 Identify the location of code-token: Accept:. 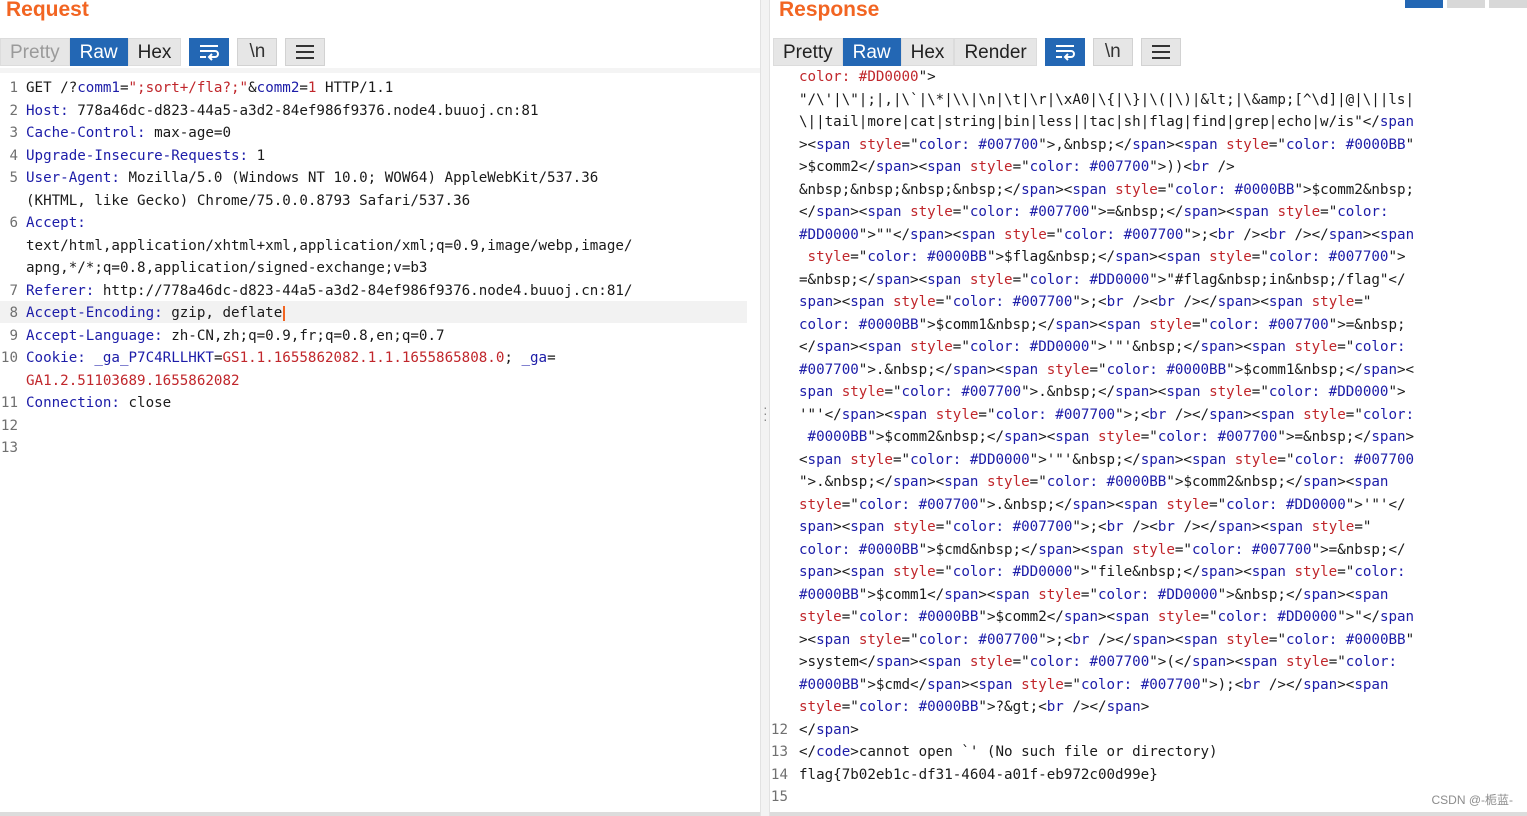
(56, 223).